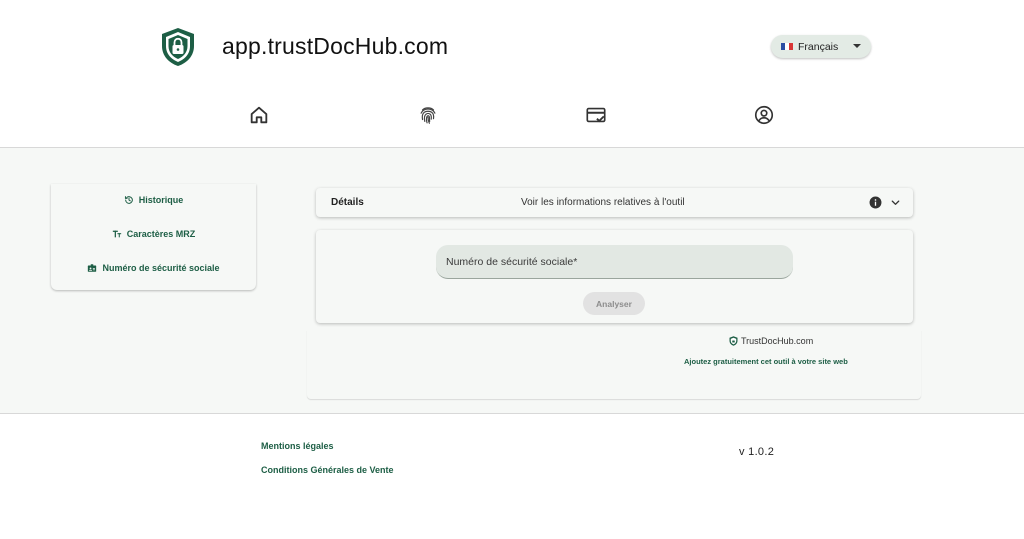 The image size is (1024, 539). Describe the element at coordinates (614, 262) in the screenshot. I see `ssn-input` at that location.